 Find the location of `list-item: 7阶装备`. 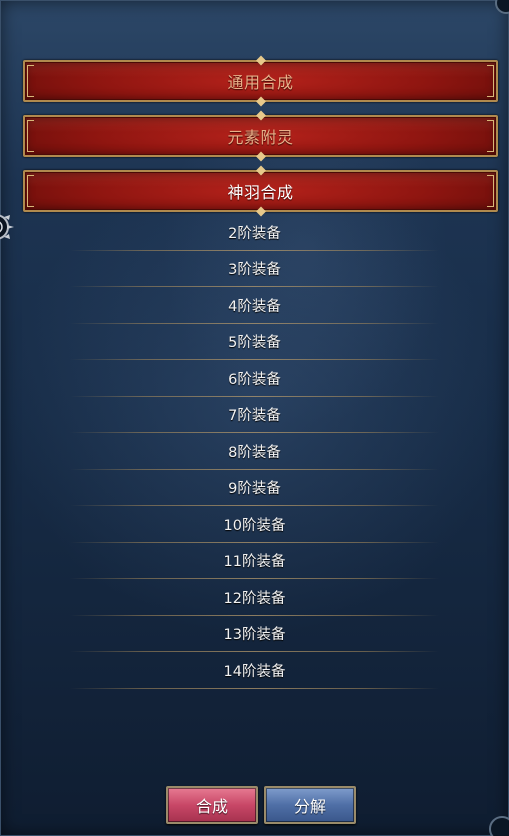

list-item: 7阶装备 is located at coordinates (254, 415).